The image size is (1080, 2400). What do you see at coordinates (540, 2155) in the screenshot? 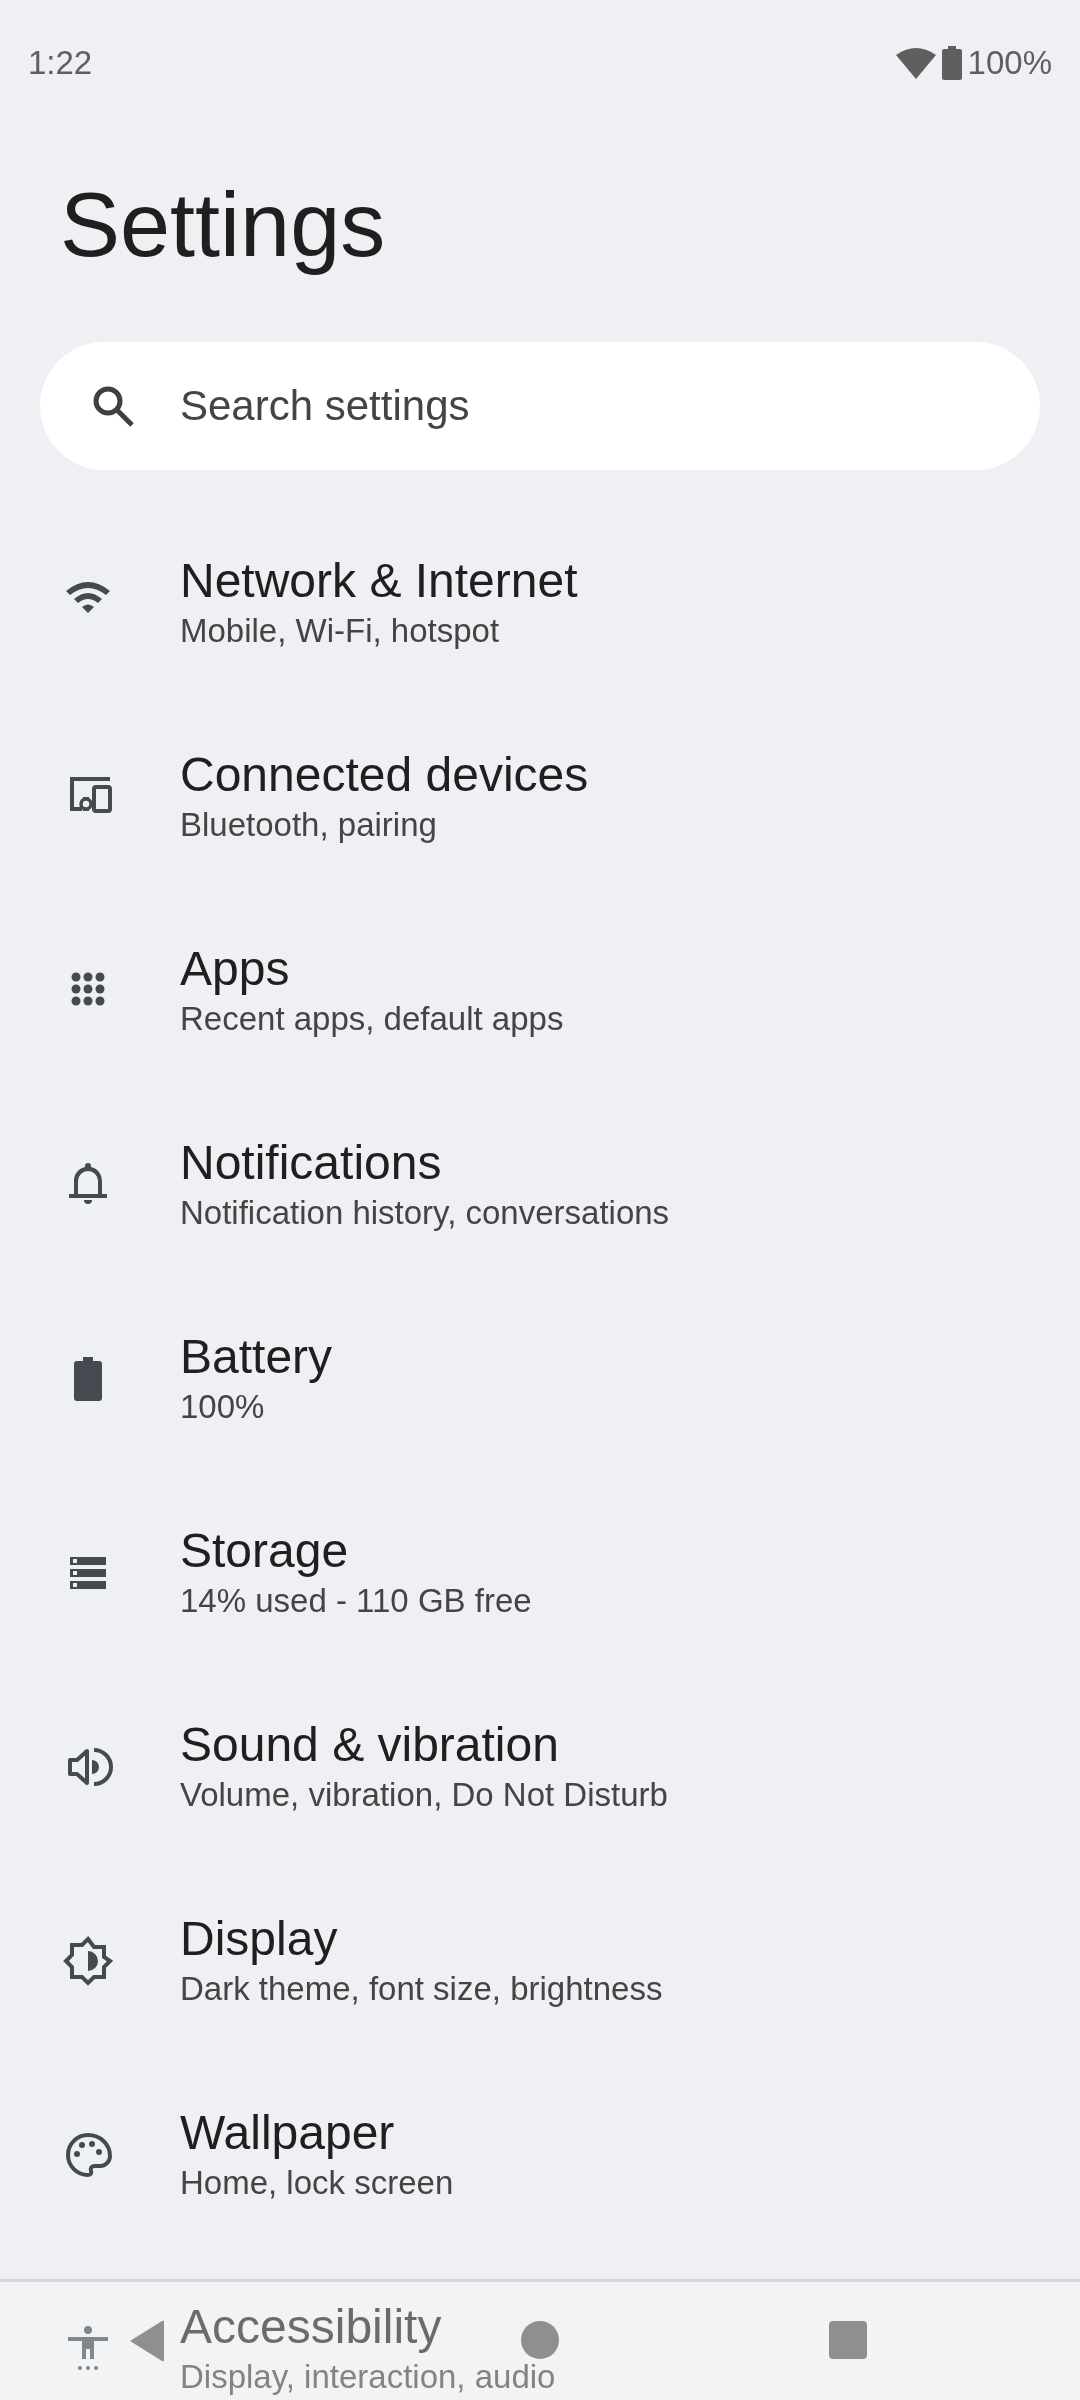
I see `settings-item: Wallpaper Home, lock screen` at bounding box center [540, 2155].